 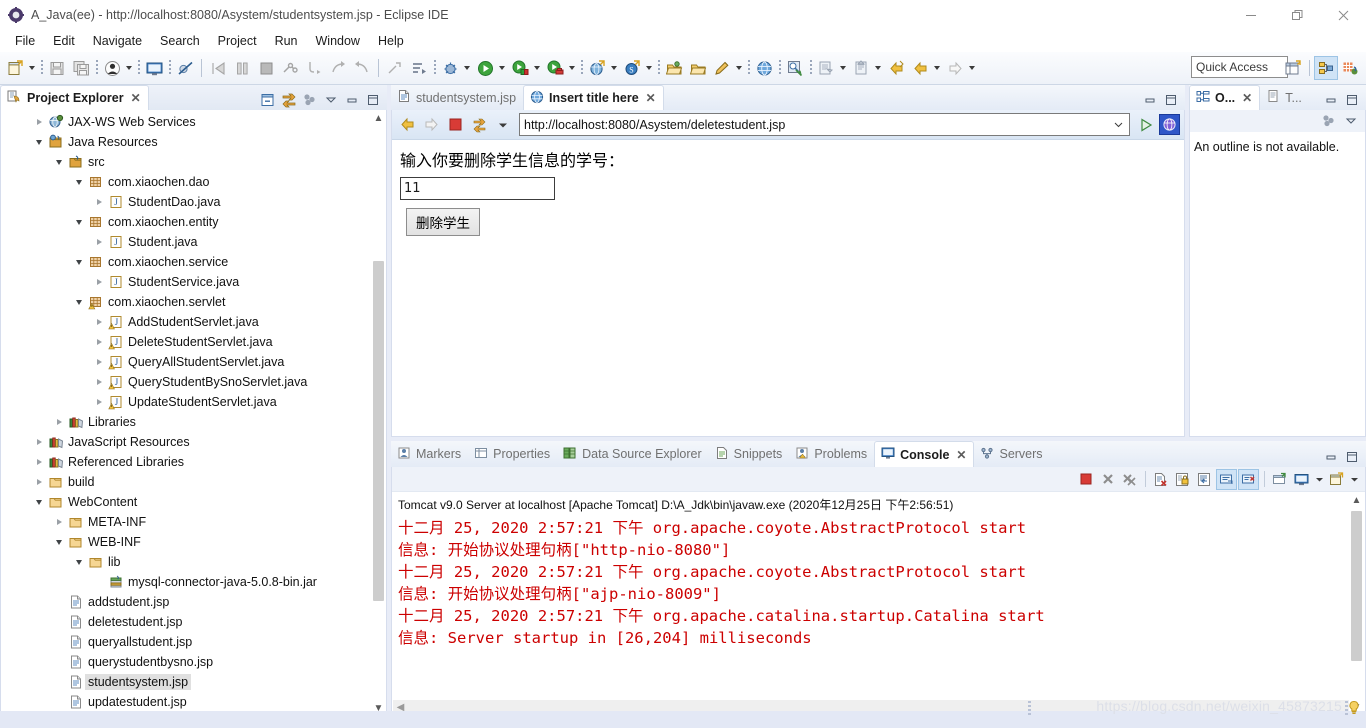 I want to click on view-menu-icon, so click(x=1329, y=121).